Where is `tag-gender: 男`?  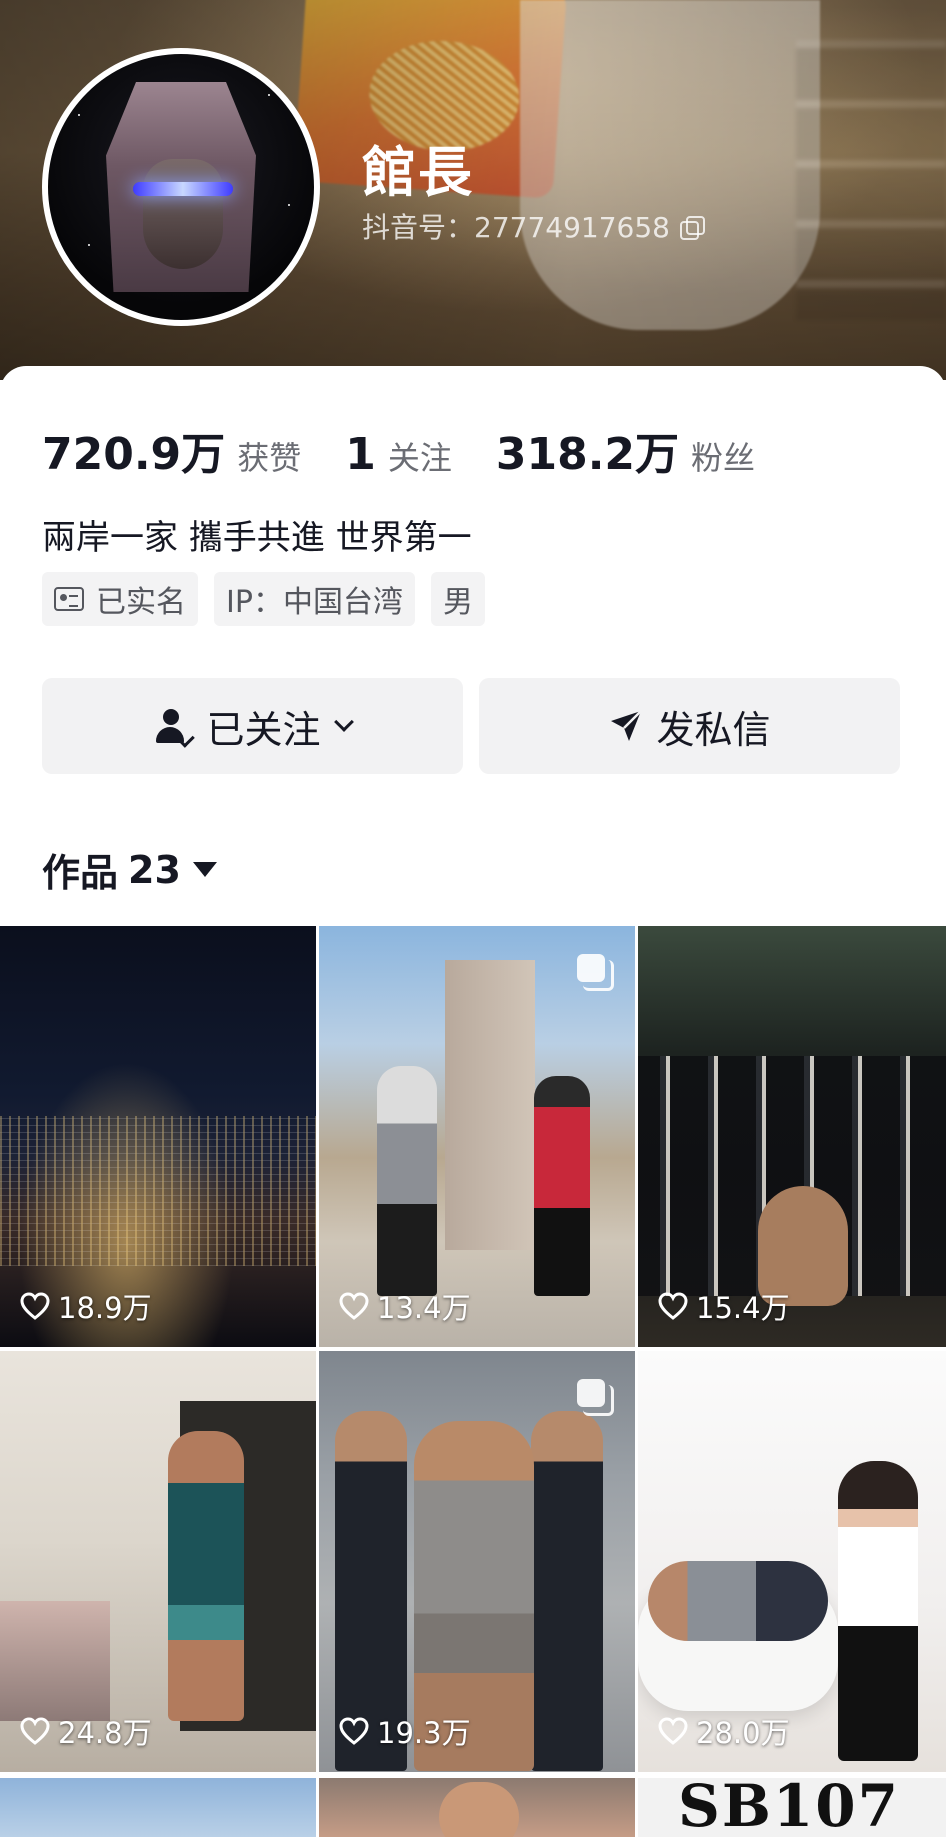
tag-gender: 男 is located at coordinates (457, 599).